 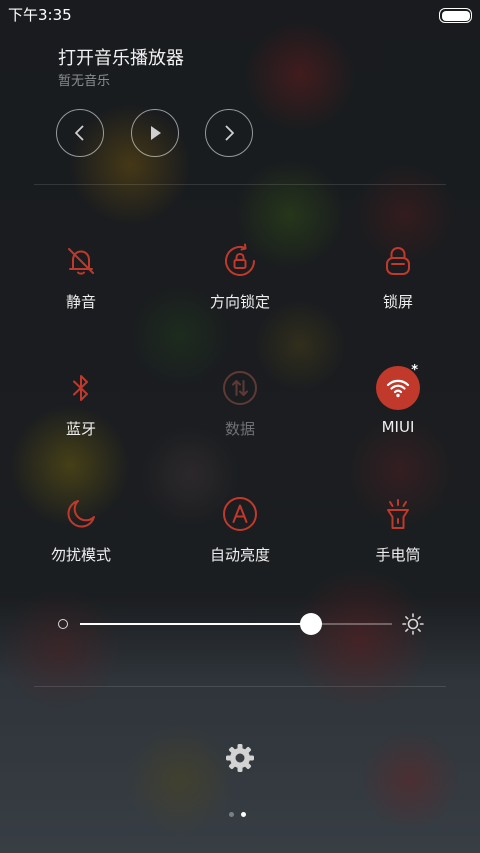 I want to click on toggle-mobile-data: 数据, so click(x=240, y=408).